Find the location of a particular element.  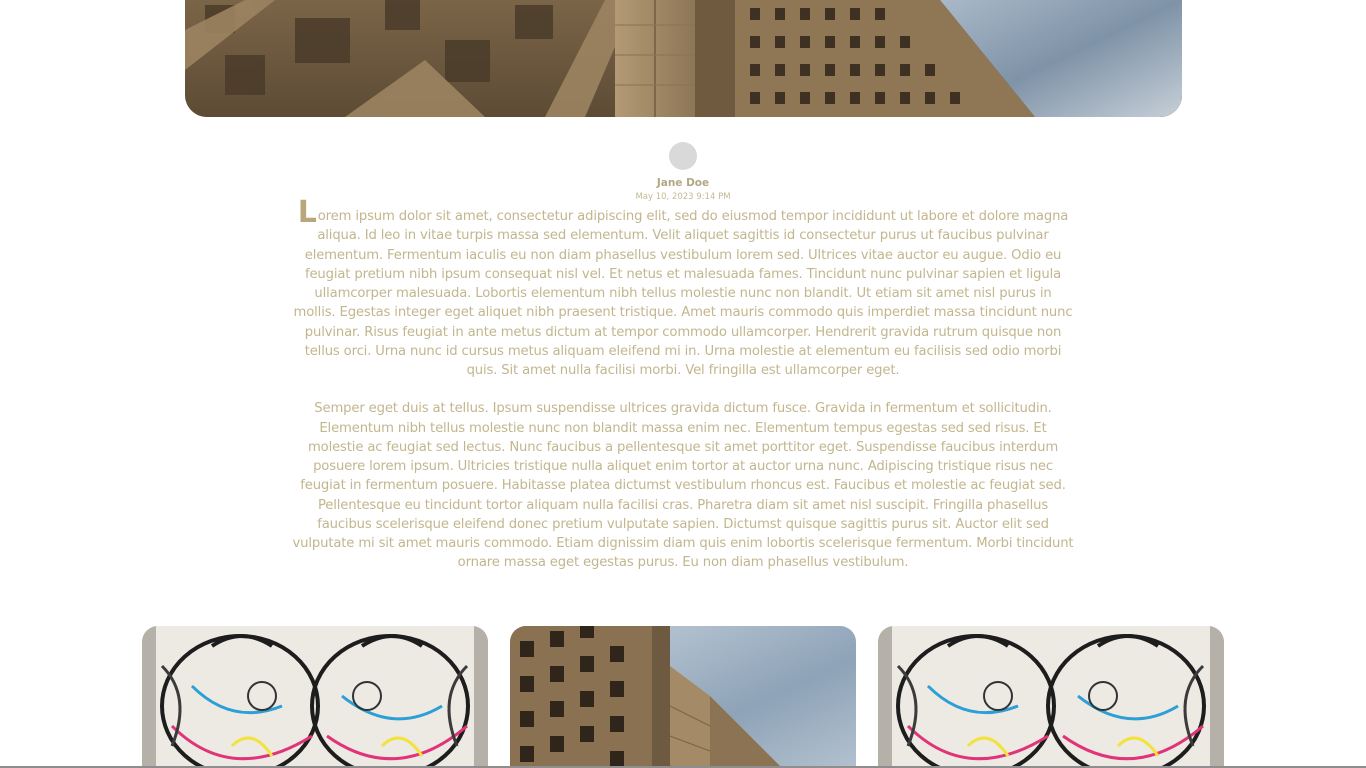

building-image is located at coordinates (683, 697).